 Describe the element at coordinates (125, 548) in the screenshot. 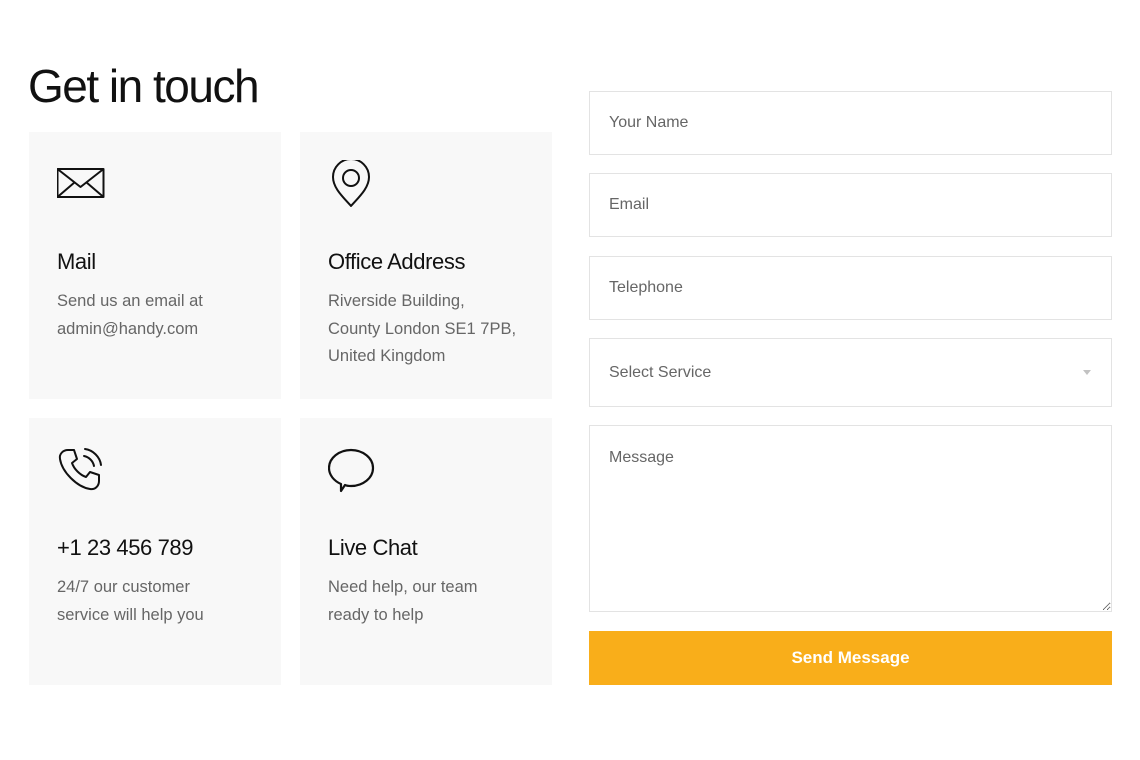

I see `phone-card-title: +1 23 456 789` at that location.